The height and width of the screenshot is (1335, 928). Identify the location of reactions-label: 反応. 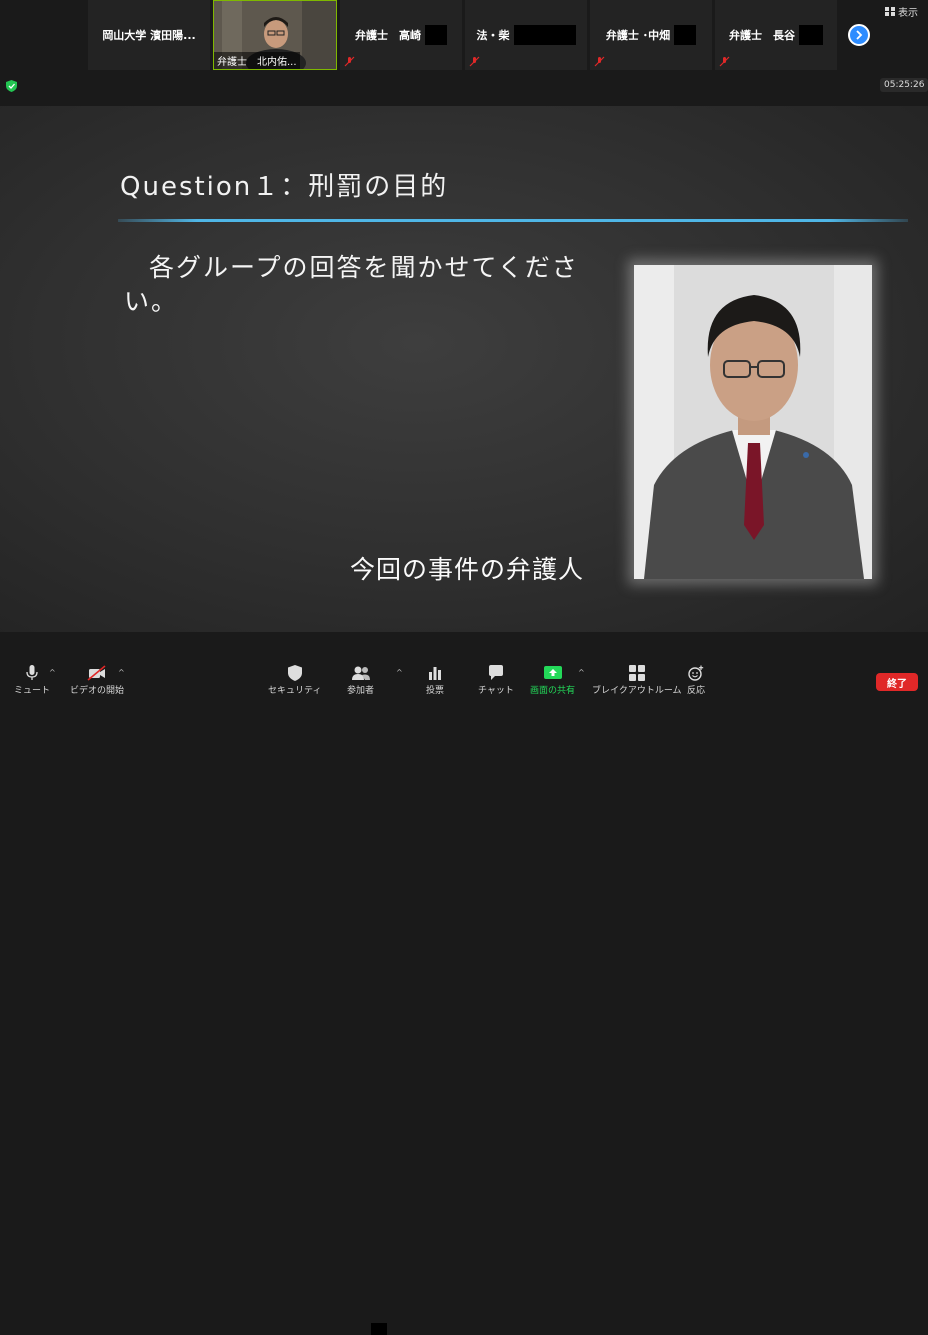
(696, 691).